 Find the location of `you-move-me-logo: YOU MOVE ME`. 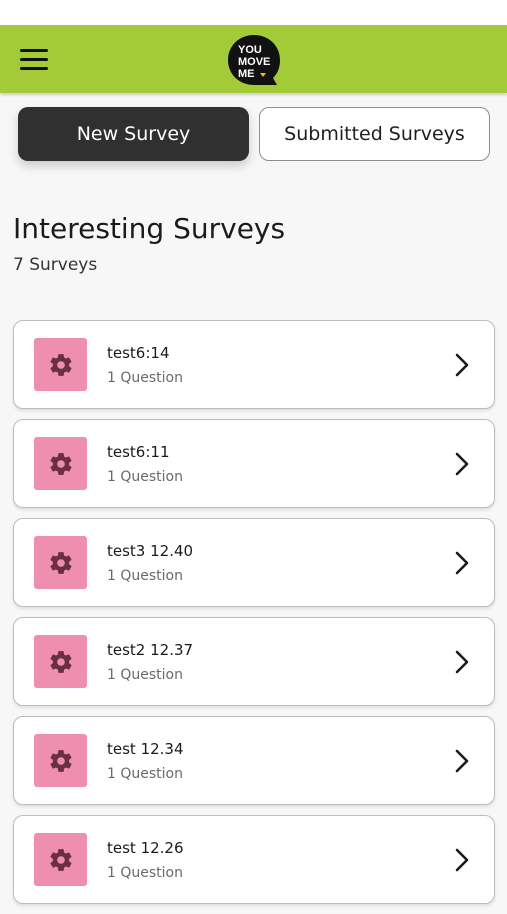

you-move-me-logo: YOU MOVE ME is located at coordinates (254, 60).